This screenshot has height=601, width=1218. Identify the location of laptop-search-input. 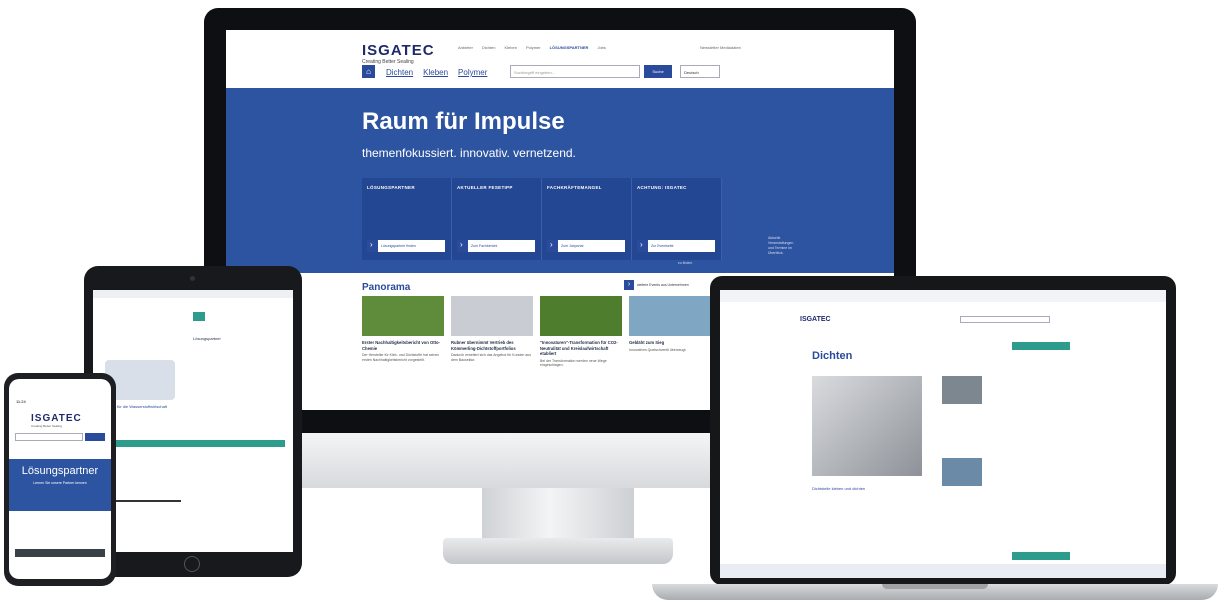
(1005, 319).